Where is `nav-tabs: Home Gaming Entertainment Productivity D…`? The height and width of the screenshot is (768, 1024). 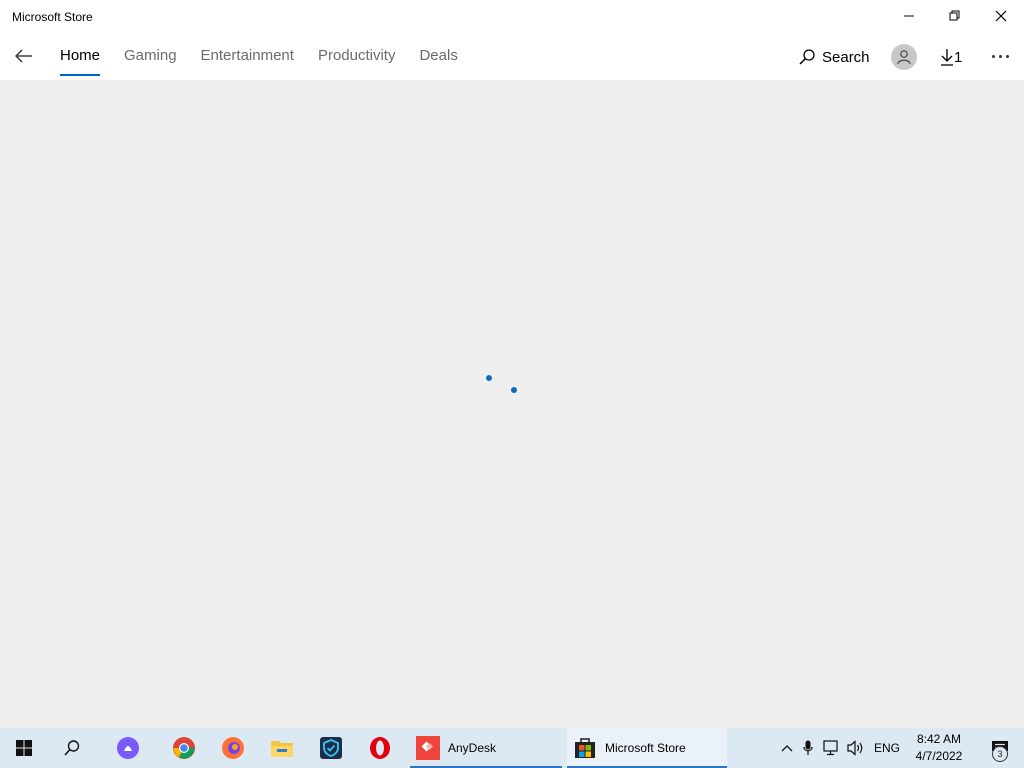
nav-tabs: Home Gaming Entertainment Productivity D… is located at coordinates (271, 57).